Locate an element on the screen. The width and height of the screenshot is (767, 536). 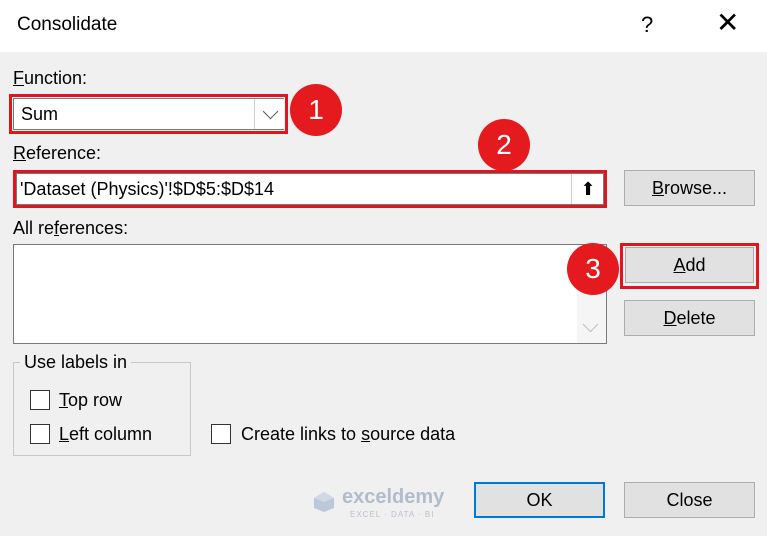
close-icon: ✕ is located at coordinates (727, 23).